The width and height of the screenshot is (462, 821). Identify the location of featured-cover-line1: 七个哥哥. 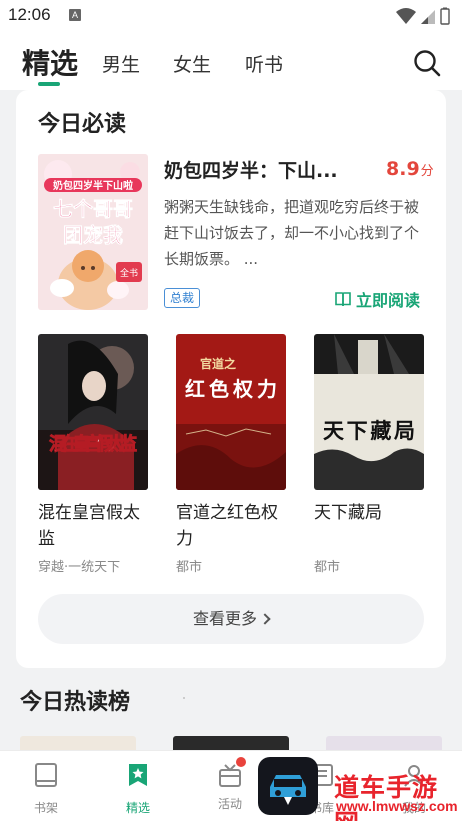
(93, 209).